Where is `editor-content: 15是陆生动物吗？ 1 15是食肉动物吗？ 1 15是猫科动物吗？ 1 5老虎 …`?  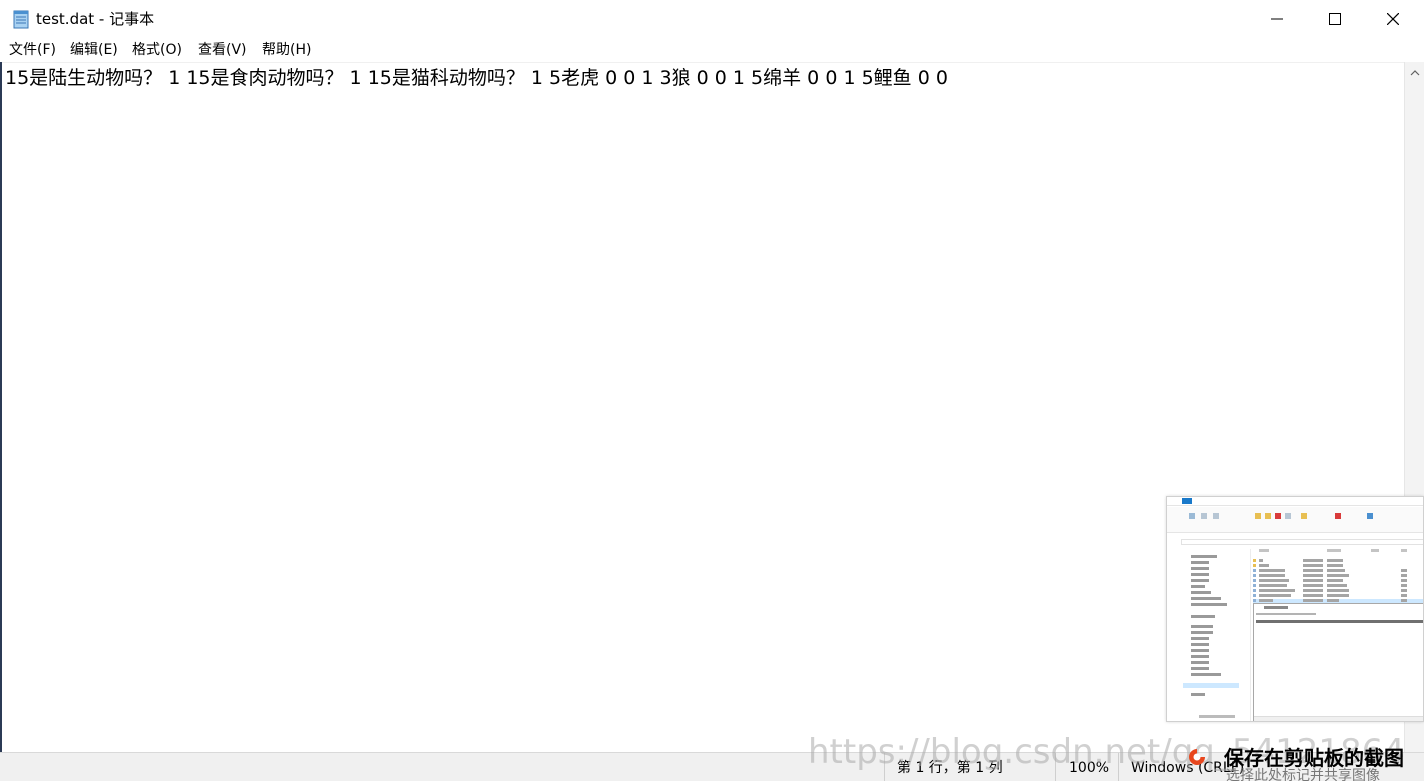 editor-content: 15是陆生动物吗？ 1 15是食肉动物吗？ 1 15是猫科动物吗？ 1 5老虎 … is located at coordinates (476, 78).